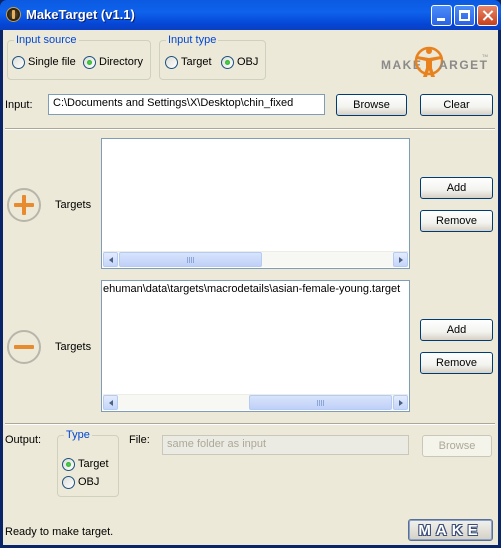  What do you see at coordinates (24, 205) in the screenshot?
I see `plus-circle-icon` at bounding box center [24, 205].